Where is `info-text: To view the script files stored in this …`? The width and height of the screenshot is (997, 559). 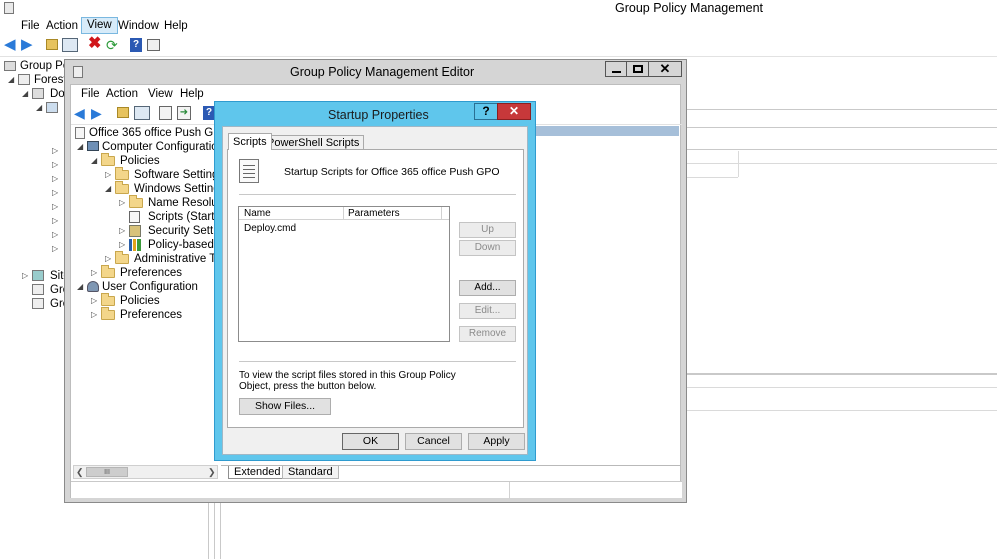 info-text: To view the script files stored in this … is located at coordinates (347, 381).